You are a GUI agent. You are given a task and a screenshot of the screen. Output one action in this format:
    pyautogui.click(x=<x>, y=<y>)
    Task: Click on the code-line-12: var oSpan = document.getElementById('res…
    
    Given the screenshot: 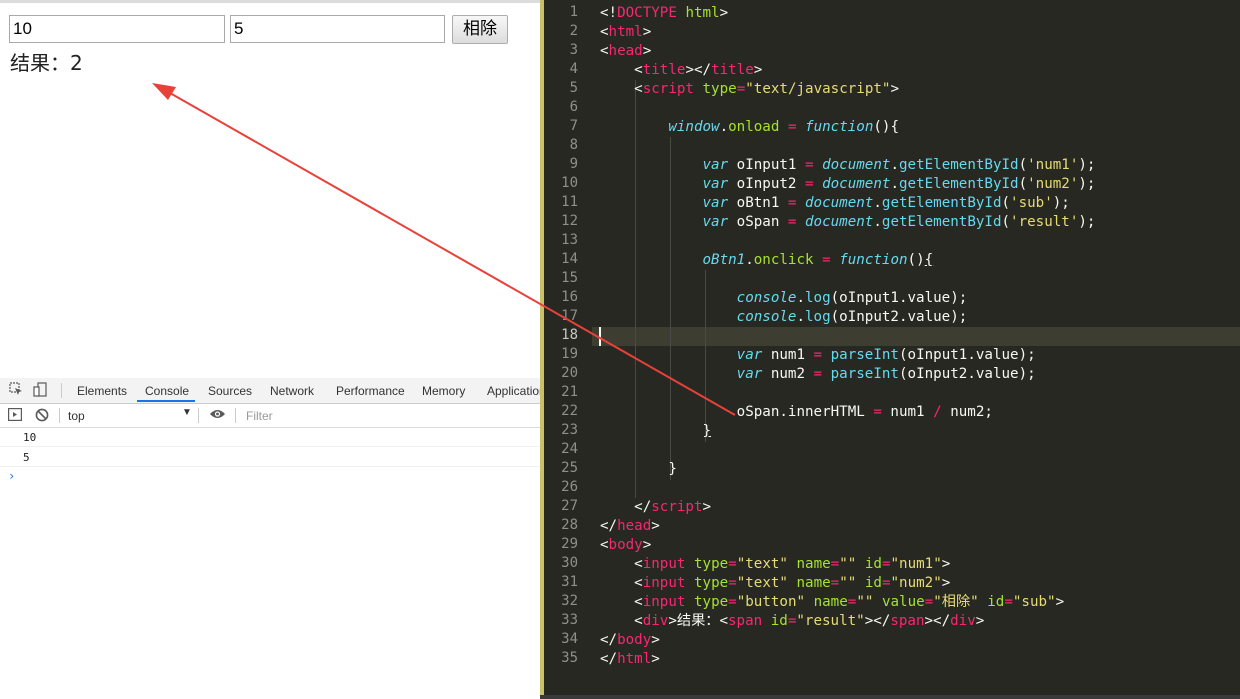 What is the action you would take?
    pyautogui.click(x=899, y=222)
    